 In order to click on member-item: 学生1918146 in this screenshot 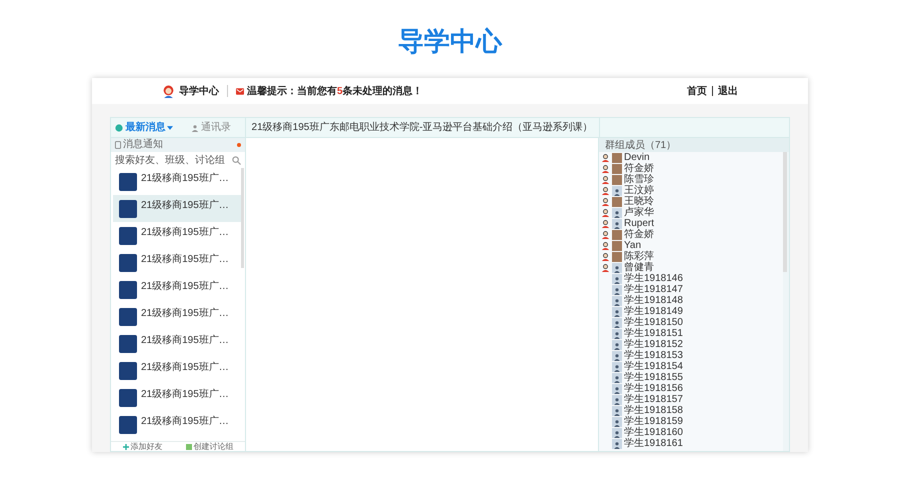, I will do `click(692, 278)`.